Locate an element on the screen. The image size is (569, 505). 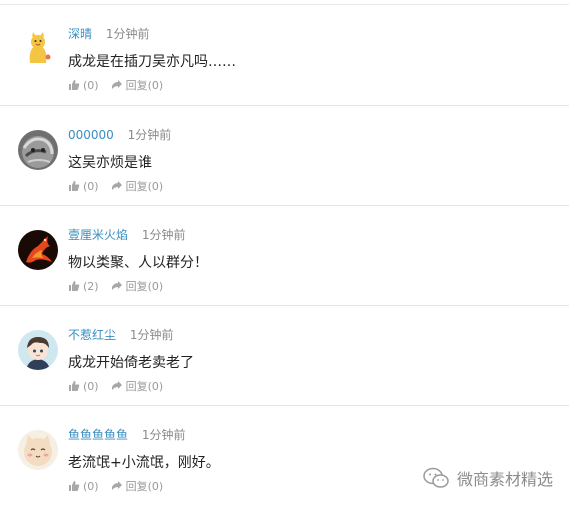
watermark: 微商素材精选 is located at coordinates (488, 478).